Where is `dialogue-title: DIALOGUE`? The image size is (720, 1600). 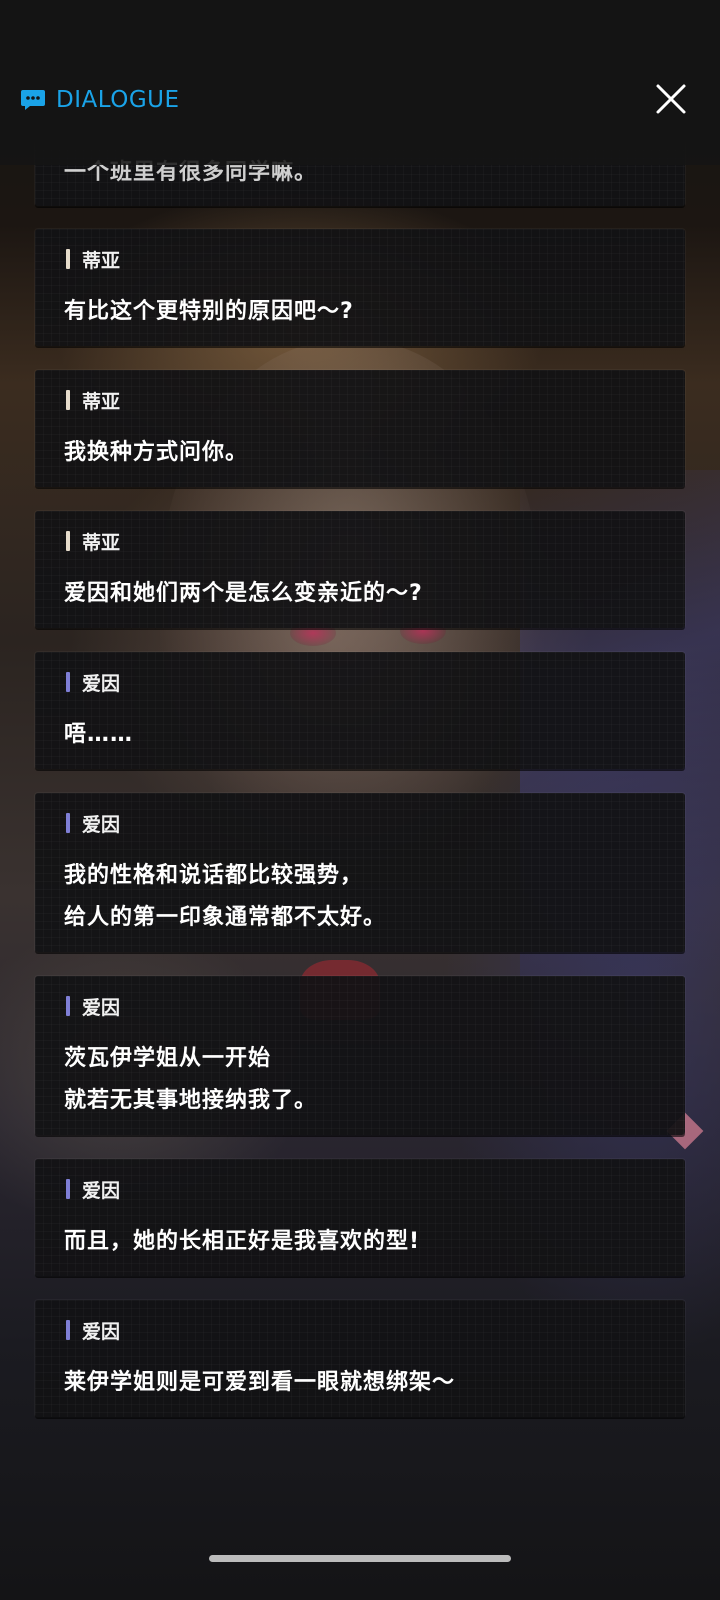 dialogue-title: DIALOGUE is located at coordinates (118, 100).